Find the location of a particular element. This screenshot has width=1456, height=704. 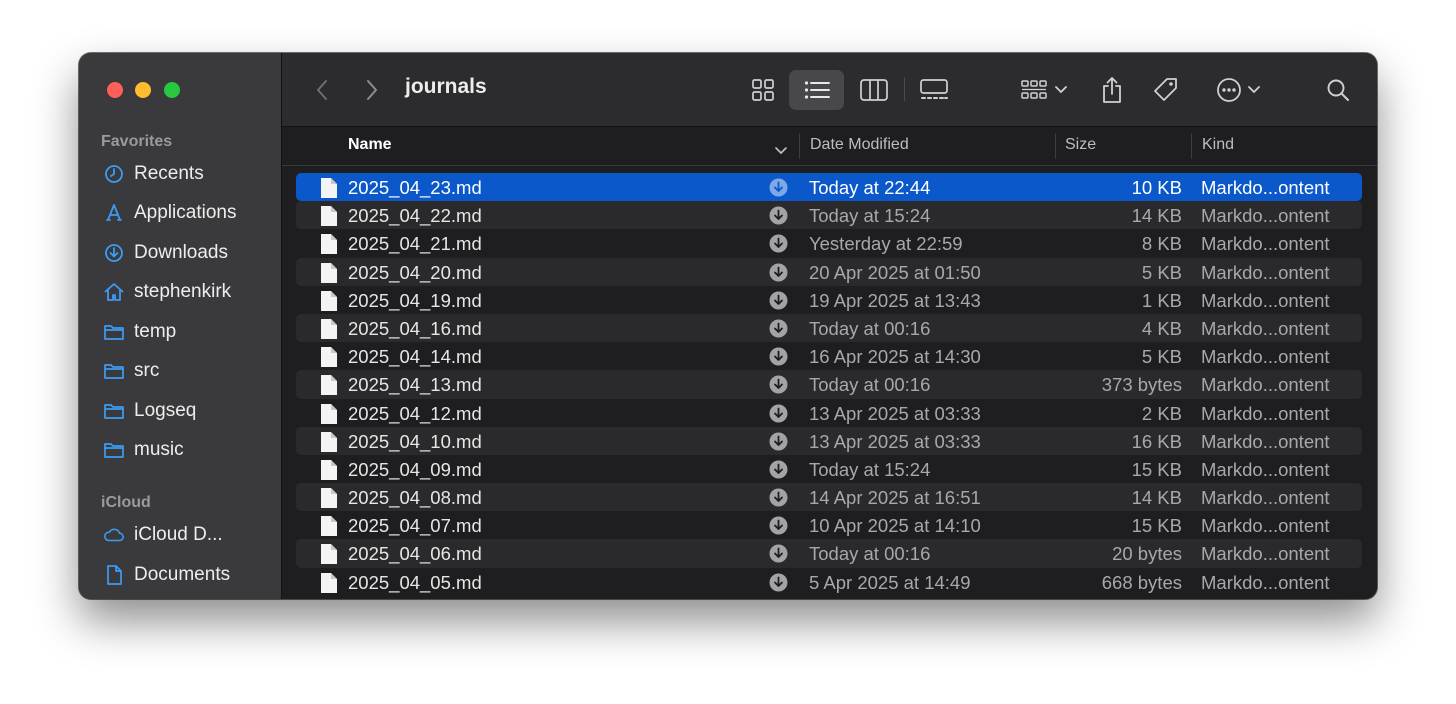

gallery-view-button is located at coordinates (934, 90).